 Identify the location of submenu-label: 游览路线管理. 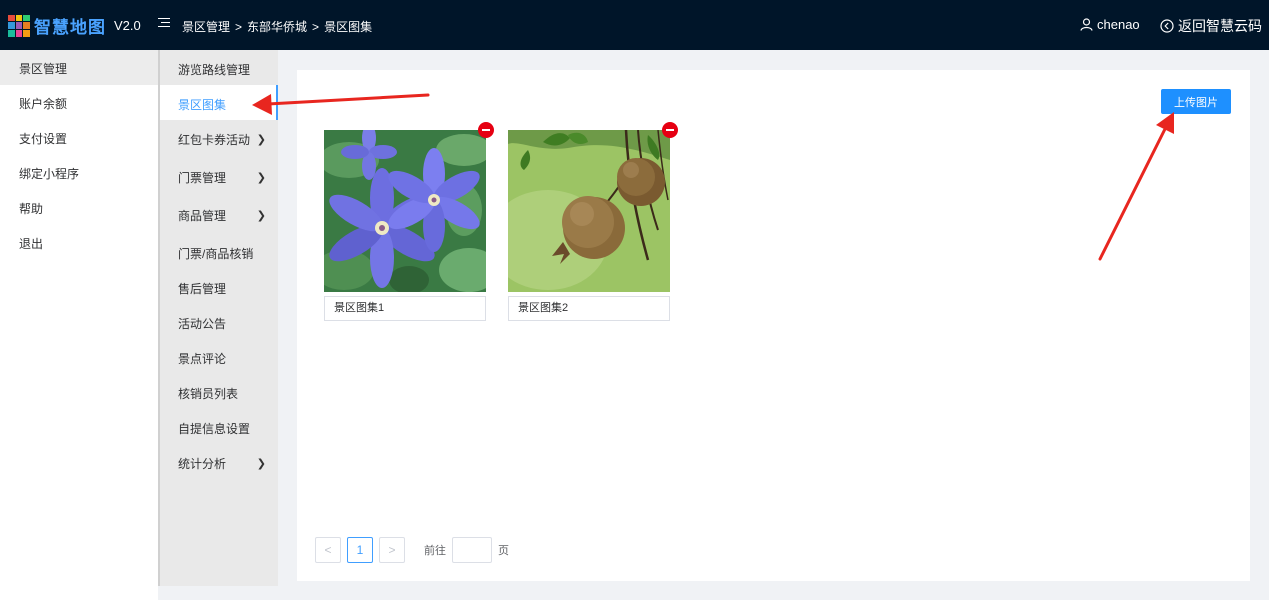
(214, 70).